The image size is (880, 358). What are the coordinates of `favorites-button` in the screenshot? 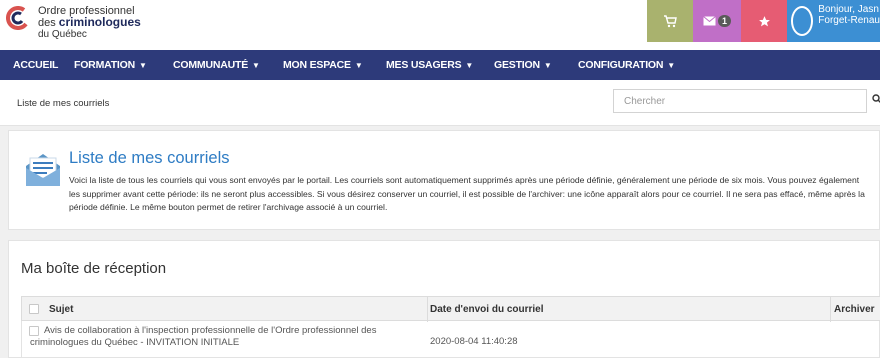 It's located at (764, 21).